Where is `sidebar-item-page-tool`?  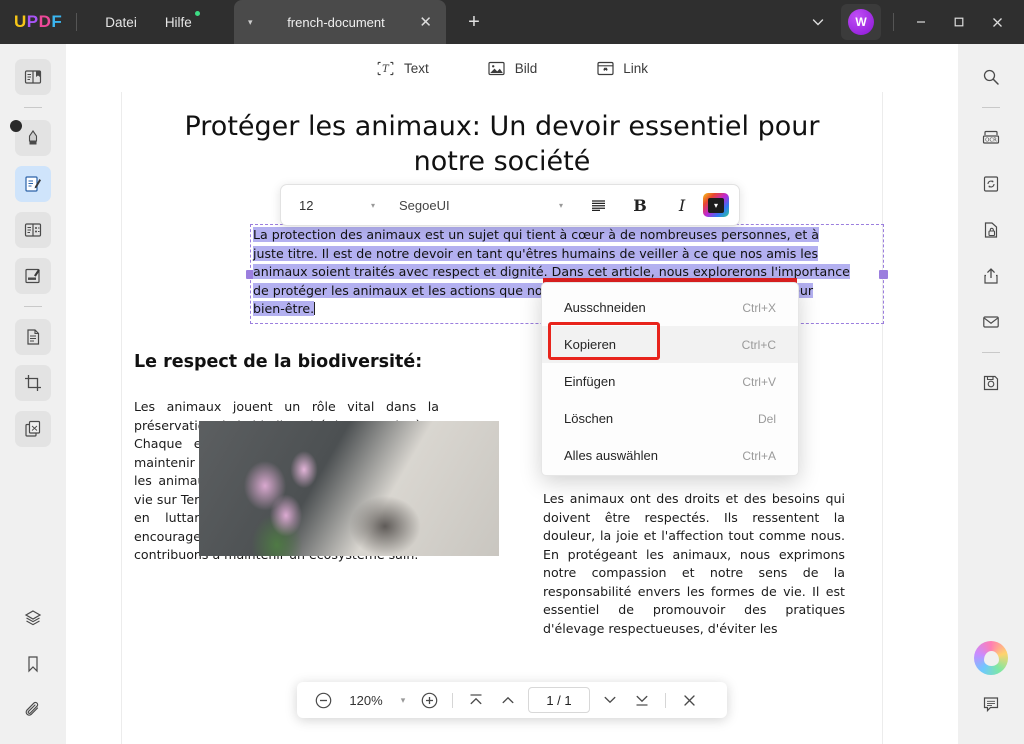
sidebar-item-page-tool is located at coordinates (33, 337).